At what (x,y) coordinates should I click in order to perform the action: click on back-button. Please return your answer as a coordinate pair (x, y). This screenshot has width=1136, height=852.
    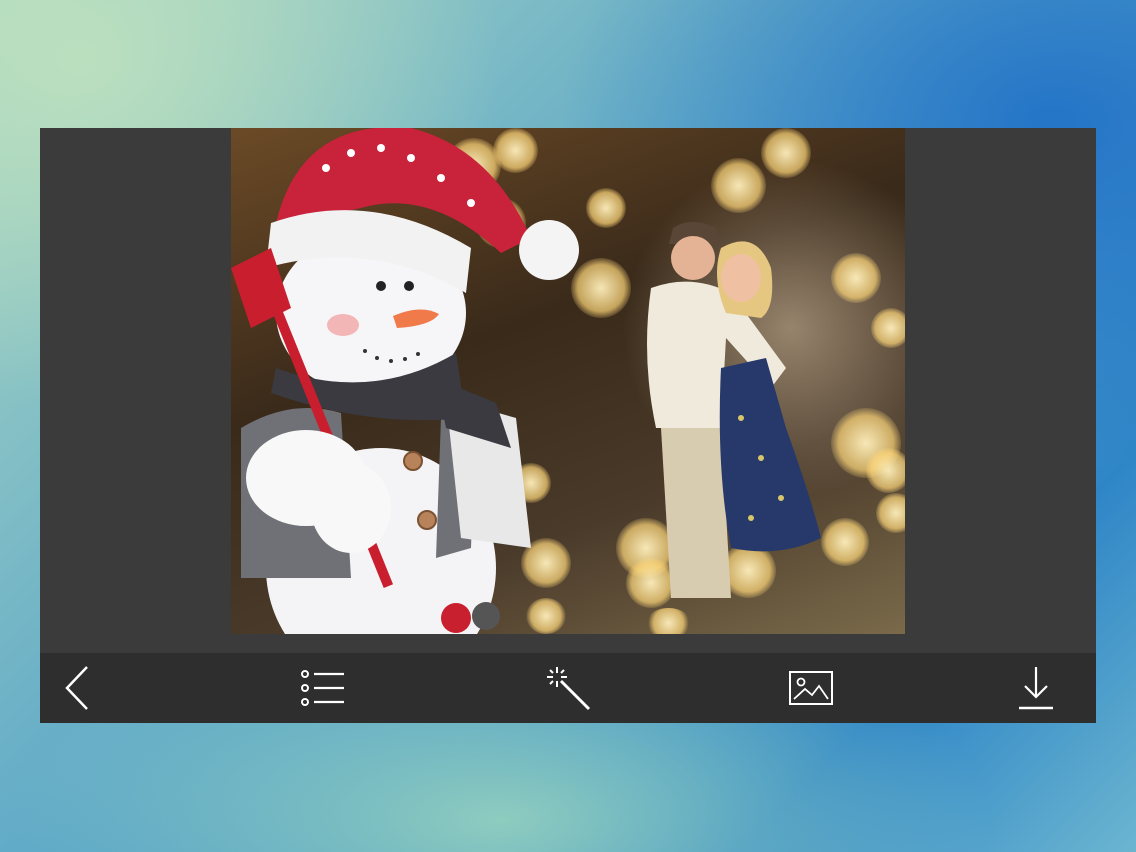
    Looking at the image, I should click on (78, 688).